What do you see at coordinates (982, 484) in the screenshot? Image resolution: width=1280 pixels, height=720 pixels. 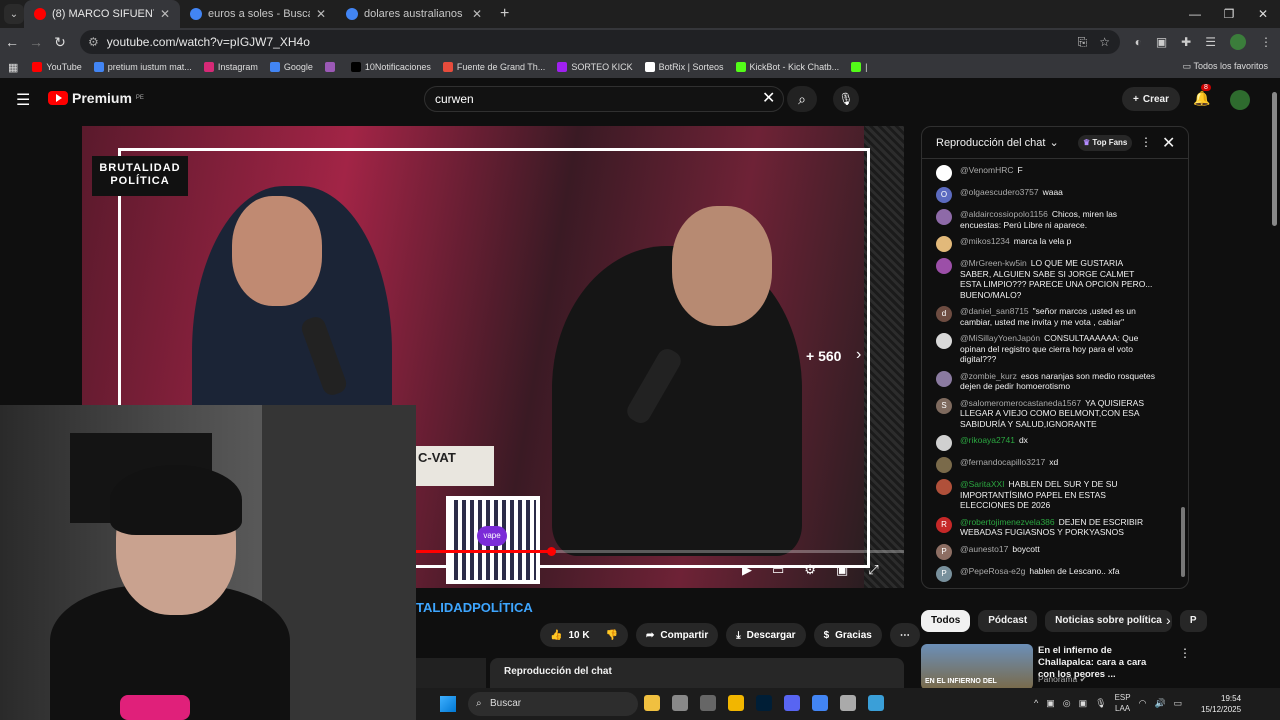 I see `chat-username: @SaritaXXI` at bounding box center [982, 484].